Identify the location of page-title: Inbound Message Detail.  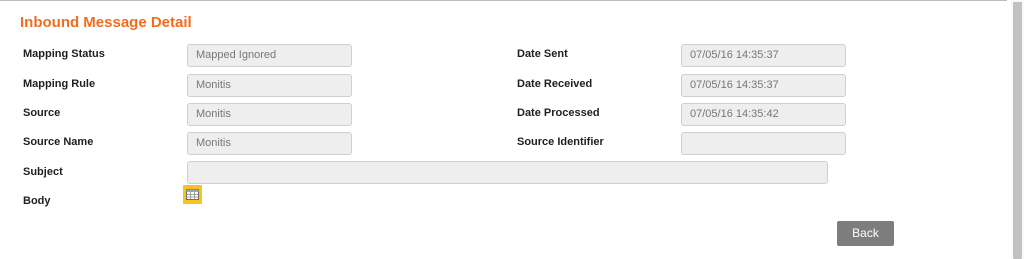
(106, 22).